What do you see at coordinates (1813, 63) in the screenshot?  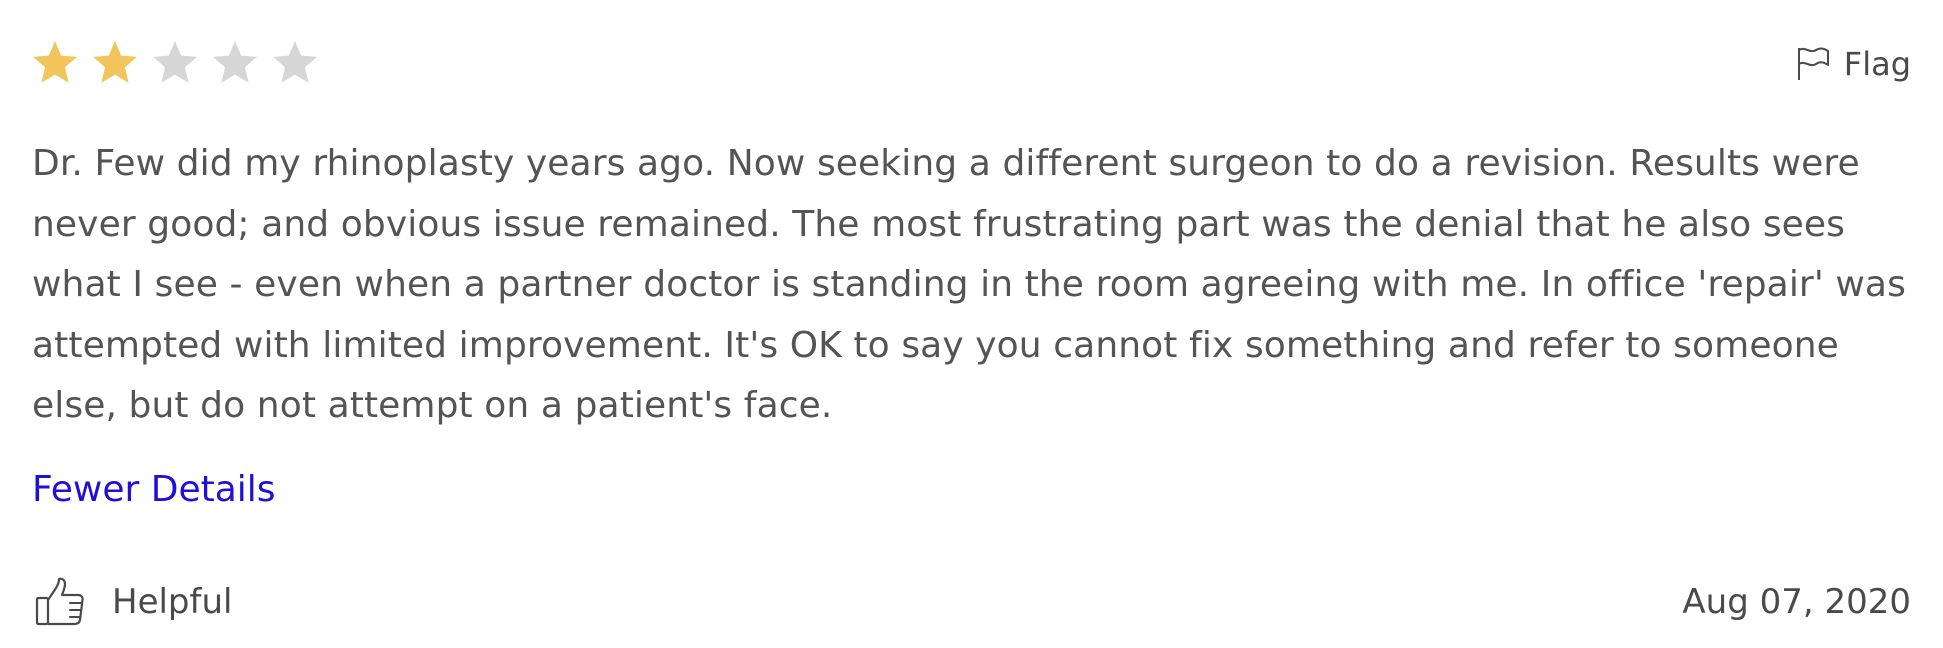 I see `flag-icon` at bounding box center [1813, 63].